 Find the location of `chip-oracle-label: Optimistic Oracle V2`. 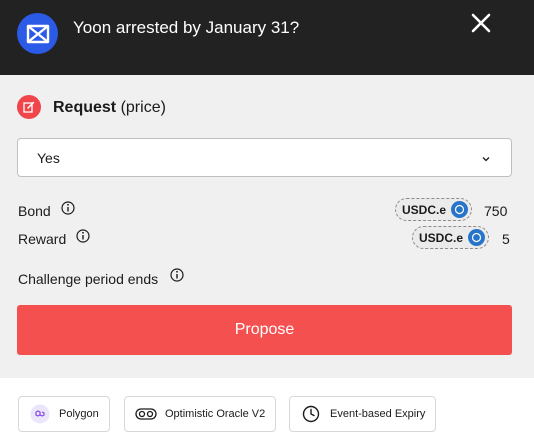

chip-oracle-label: Optimistic Oracle V2 is located at coordinates (215, 414).